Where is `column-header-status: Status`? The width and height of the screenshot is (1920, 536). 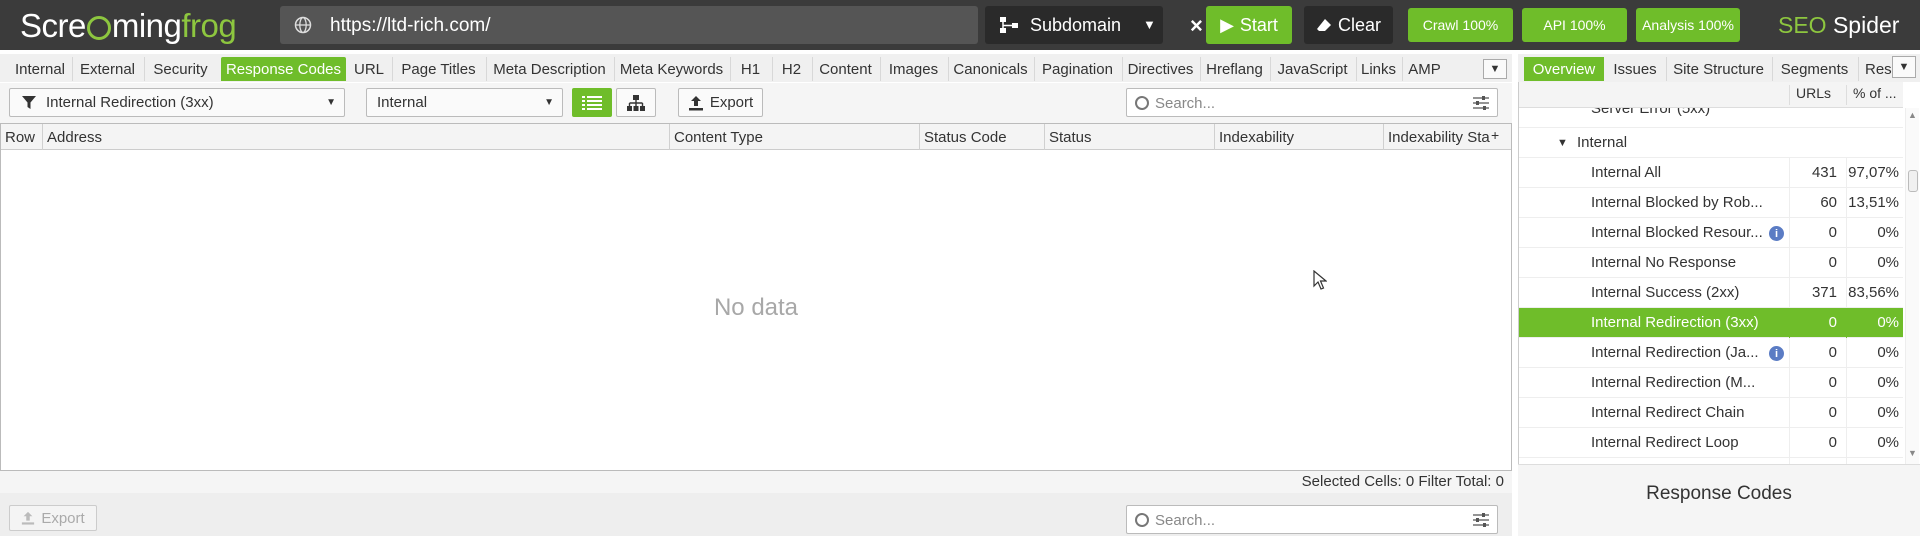
column-header-status: Status is located at coordinates (1130, 137).